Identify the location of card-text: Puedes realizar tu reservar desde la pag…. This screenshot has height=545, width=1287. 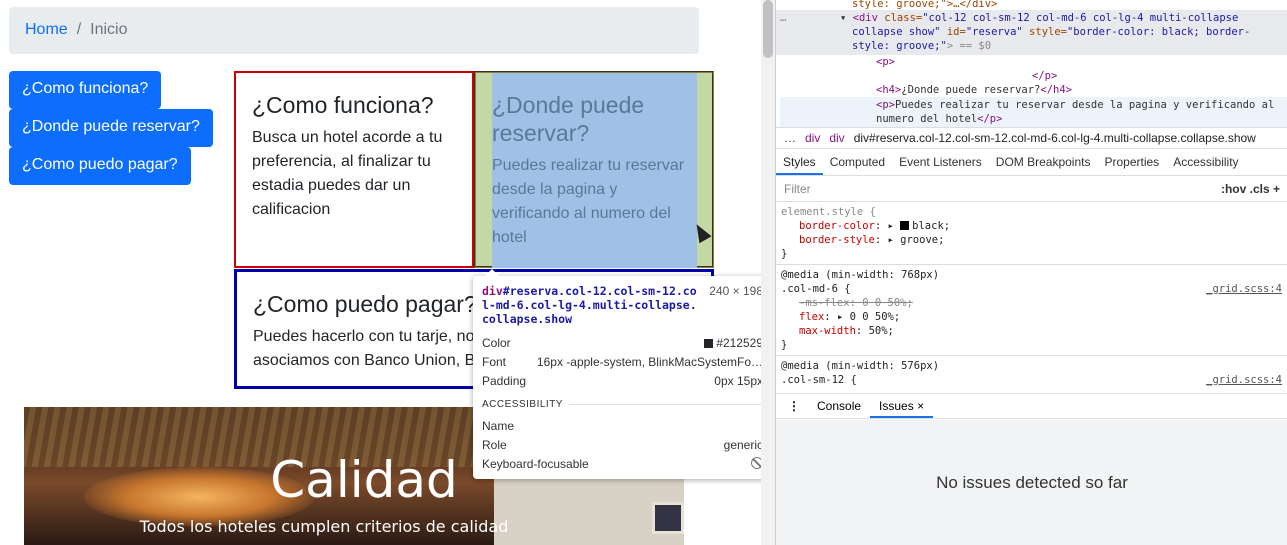
(588, 201).